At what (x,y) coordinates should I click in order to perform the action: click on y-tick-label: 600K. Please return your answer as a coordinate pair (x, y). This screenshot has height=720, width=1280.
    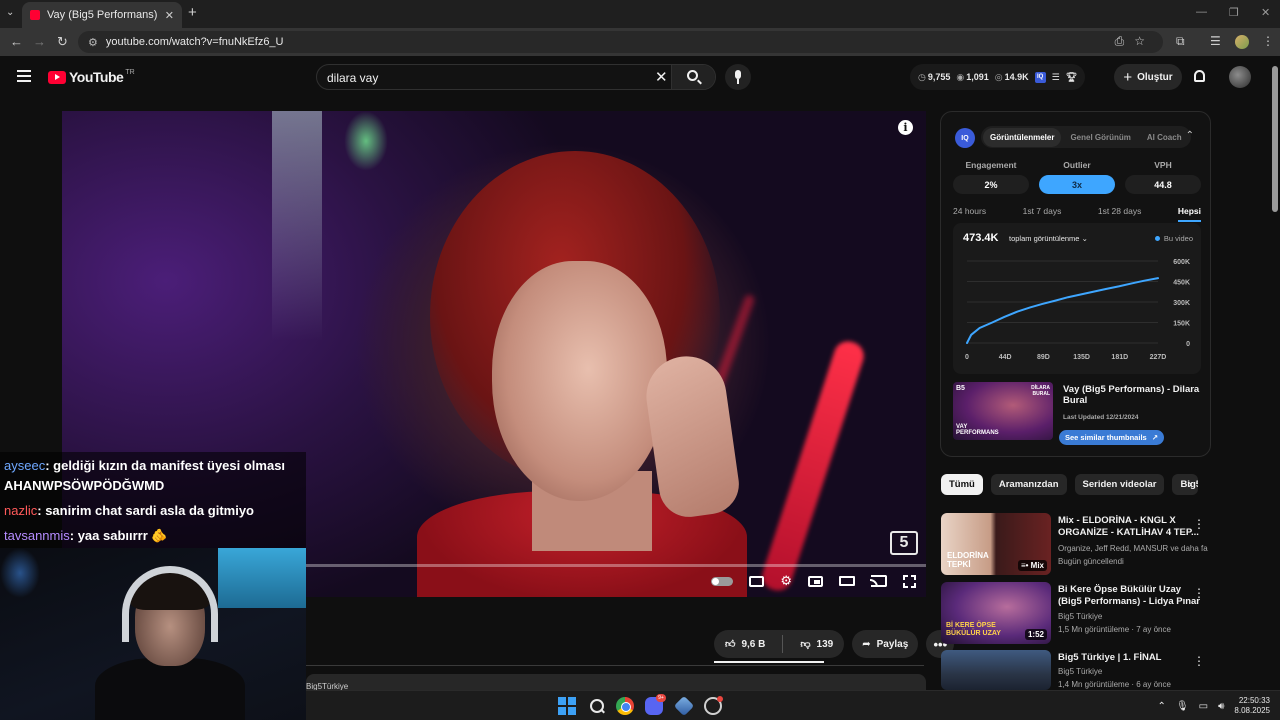
    Looking at the image, I should click on (1181, 262).